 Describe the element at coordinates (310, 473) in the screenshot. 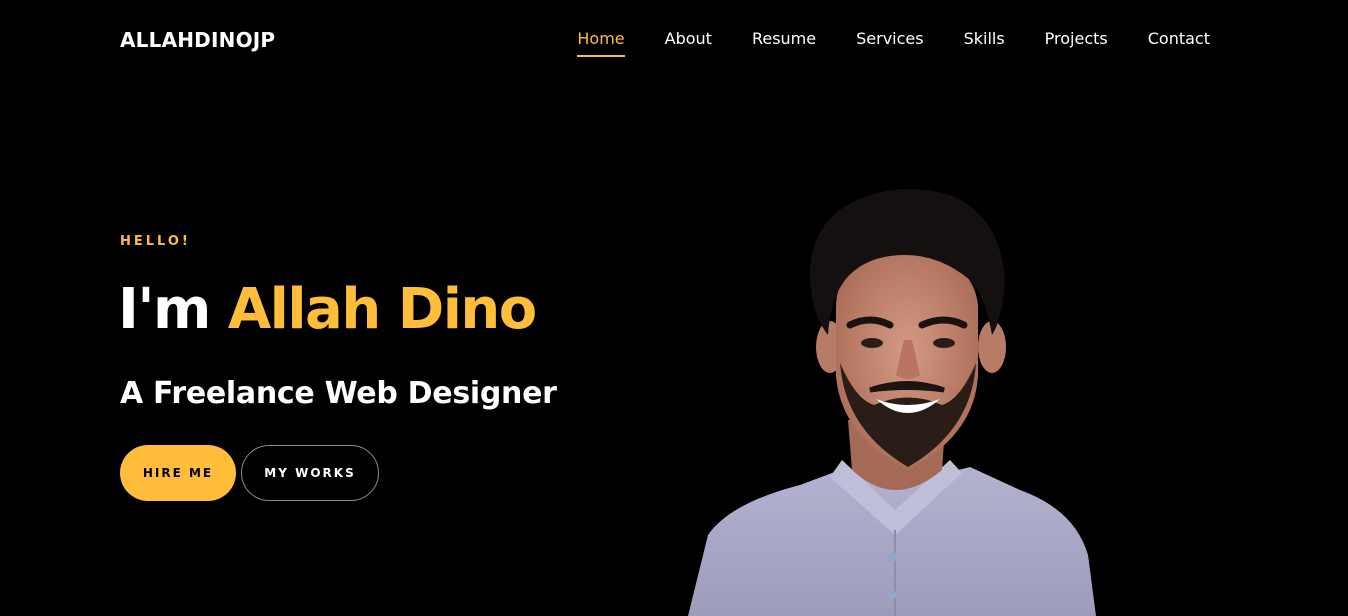

I see `my-works-button: MY WORKS` at that location.